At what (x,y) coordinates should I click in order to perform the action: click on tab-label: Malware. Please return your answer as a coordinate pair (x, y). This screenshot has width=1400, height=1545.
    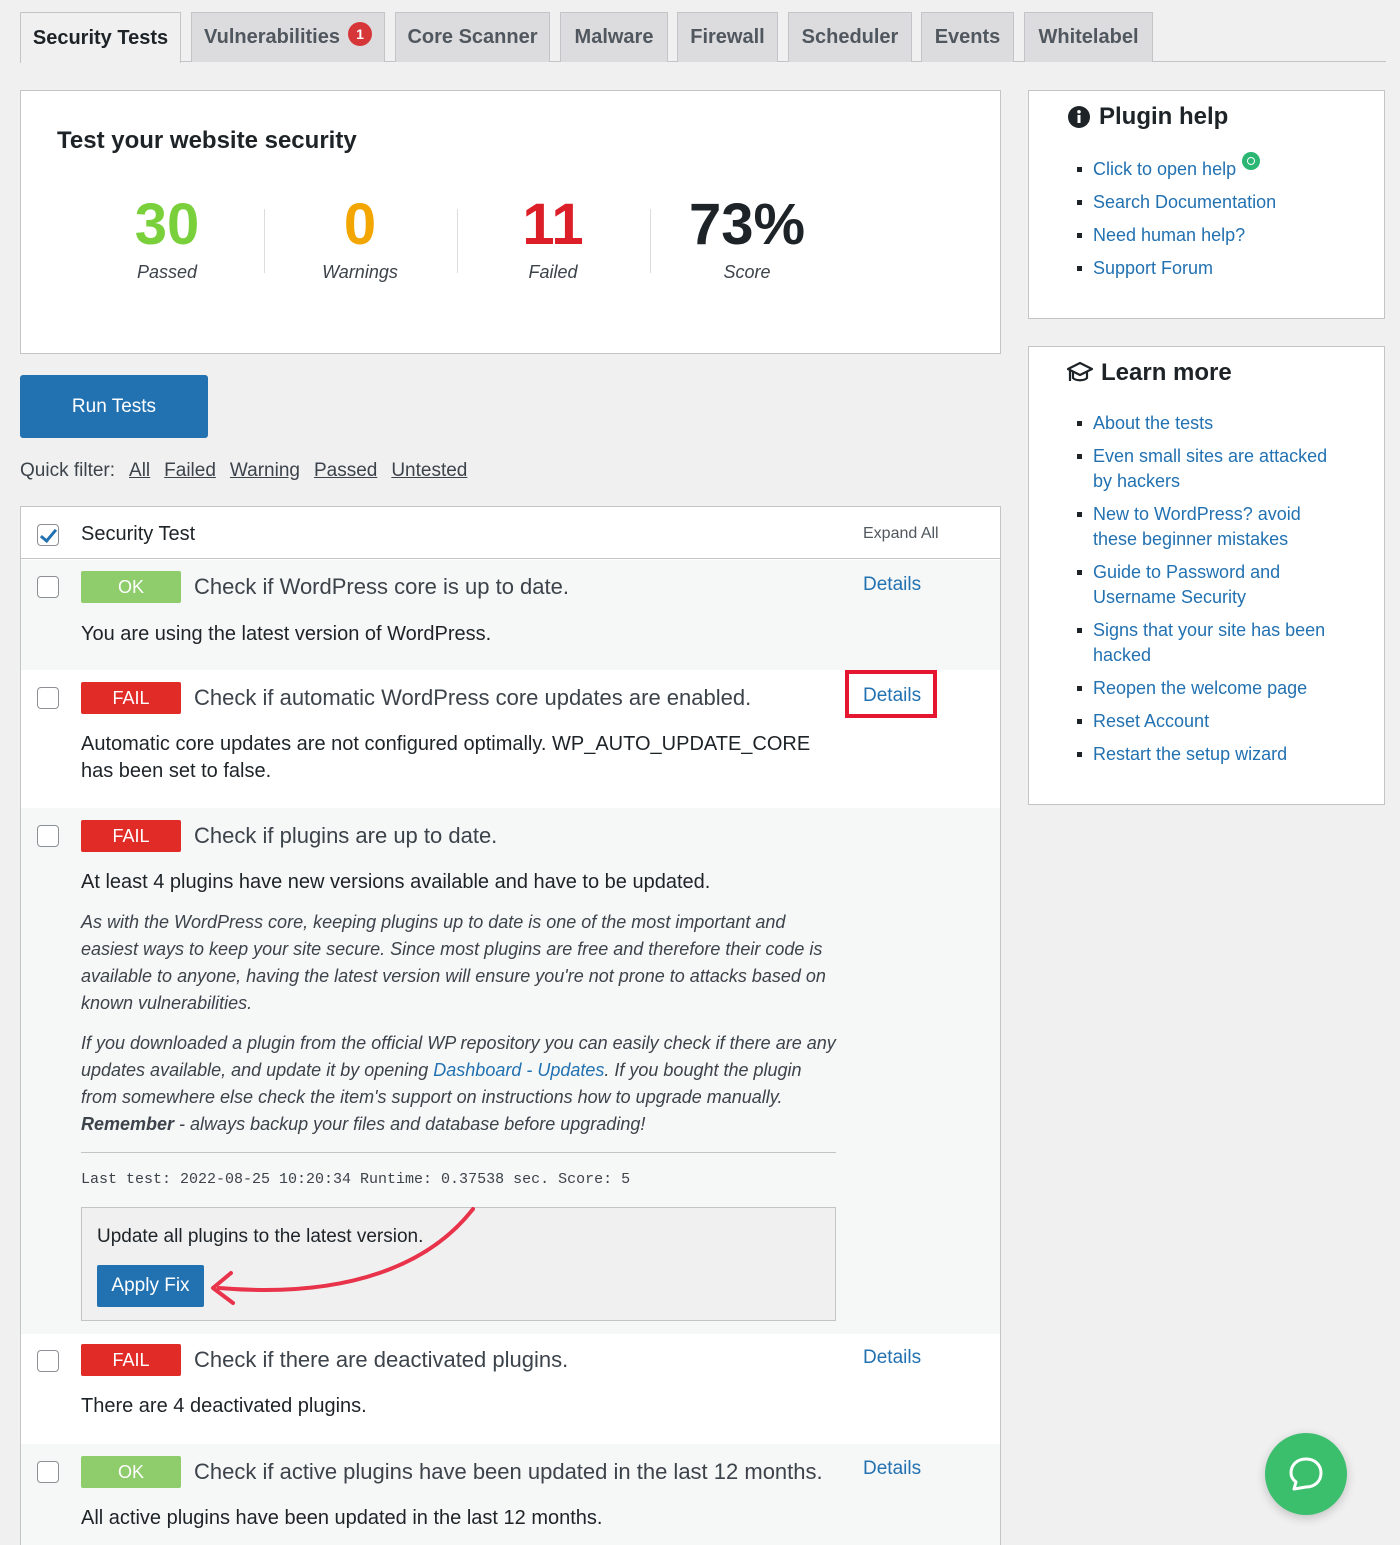
    Looking at the image, I should click on (614, 37).